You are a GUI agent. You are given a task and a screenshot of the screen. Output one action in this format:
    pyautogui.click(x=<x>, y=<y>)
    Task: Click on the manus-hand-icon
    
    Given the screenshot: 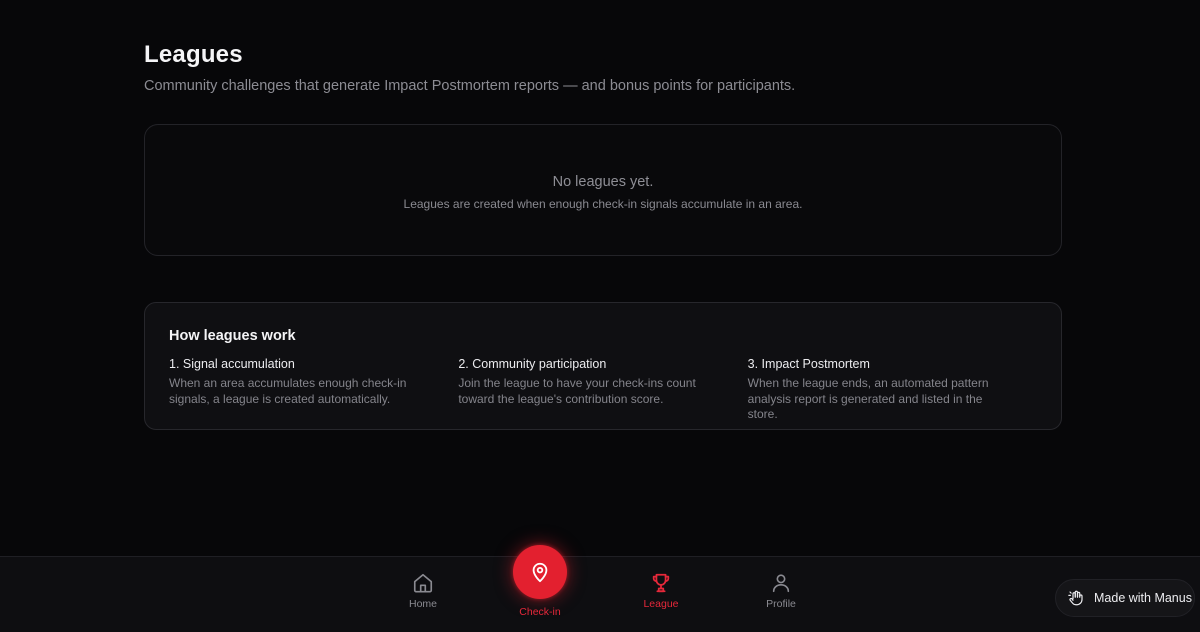 What is the action you would take?
    pyautogui.click(x=1075, y=598)
    